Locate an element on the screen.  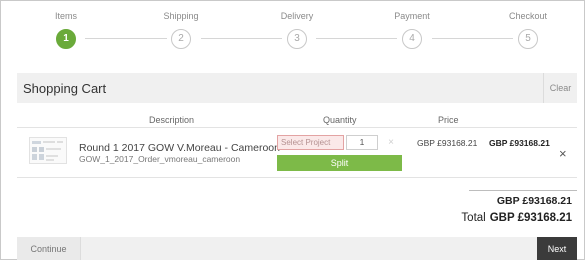
step-label-items: Items is located at coordinates (65, 16).